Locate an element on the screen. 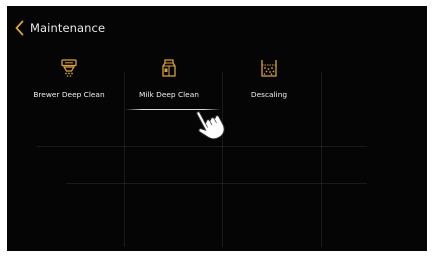 The height and width of the screenshot is (257, 434). tile-label: Brewer Deep Clean is located at coordinates (69, 94).